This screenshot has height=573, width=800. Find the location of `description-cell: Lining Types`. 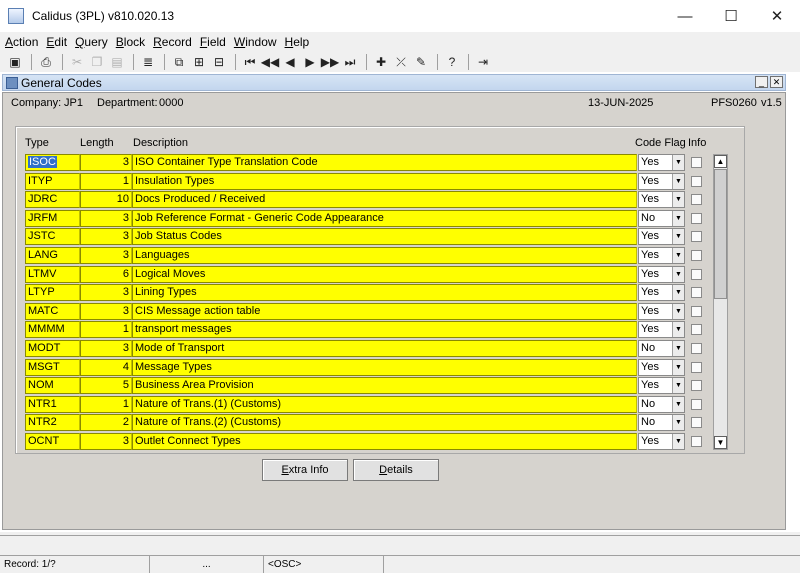

description-cell: Lining Types is located at coordinates (384, 293).